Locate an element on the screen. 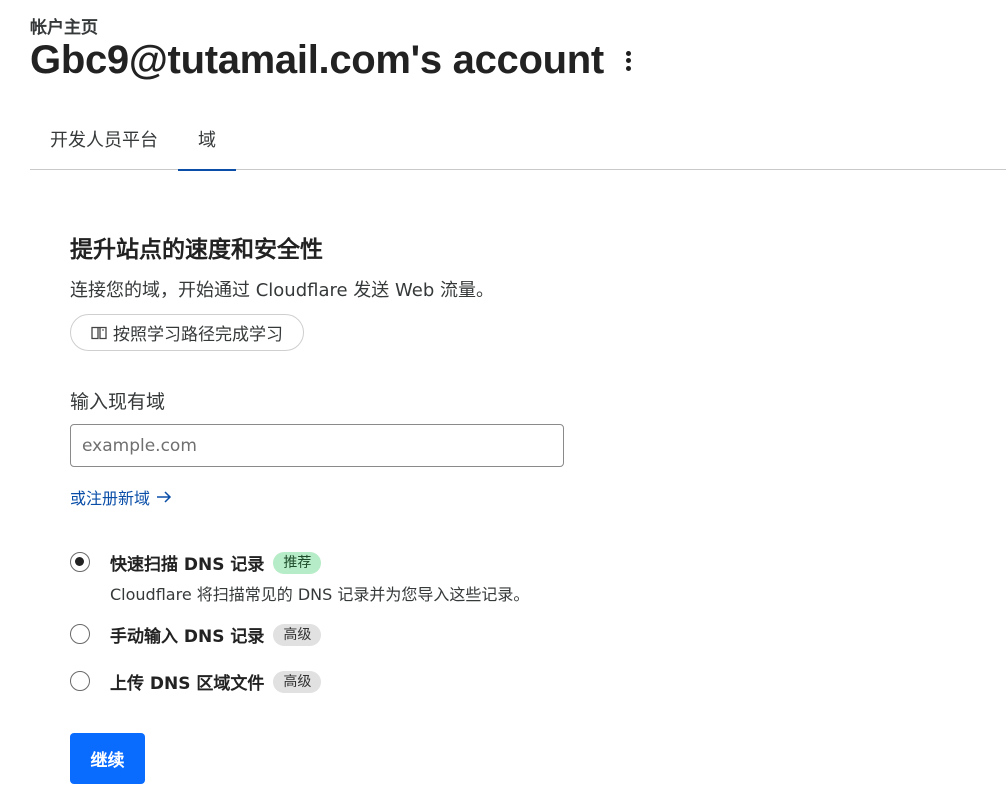 The height and width of the screenshot is (803, 1006). learning-path-label: 按照学习路径完成学习 is located at coordinates (198, 335).